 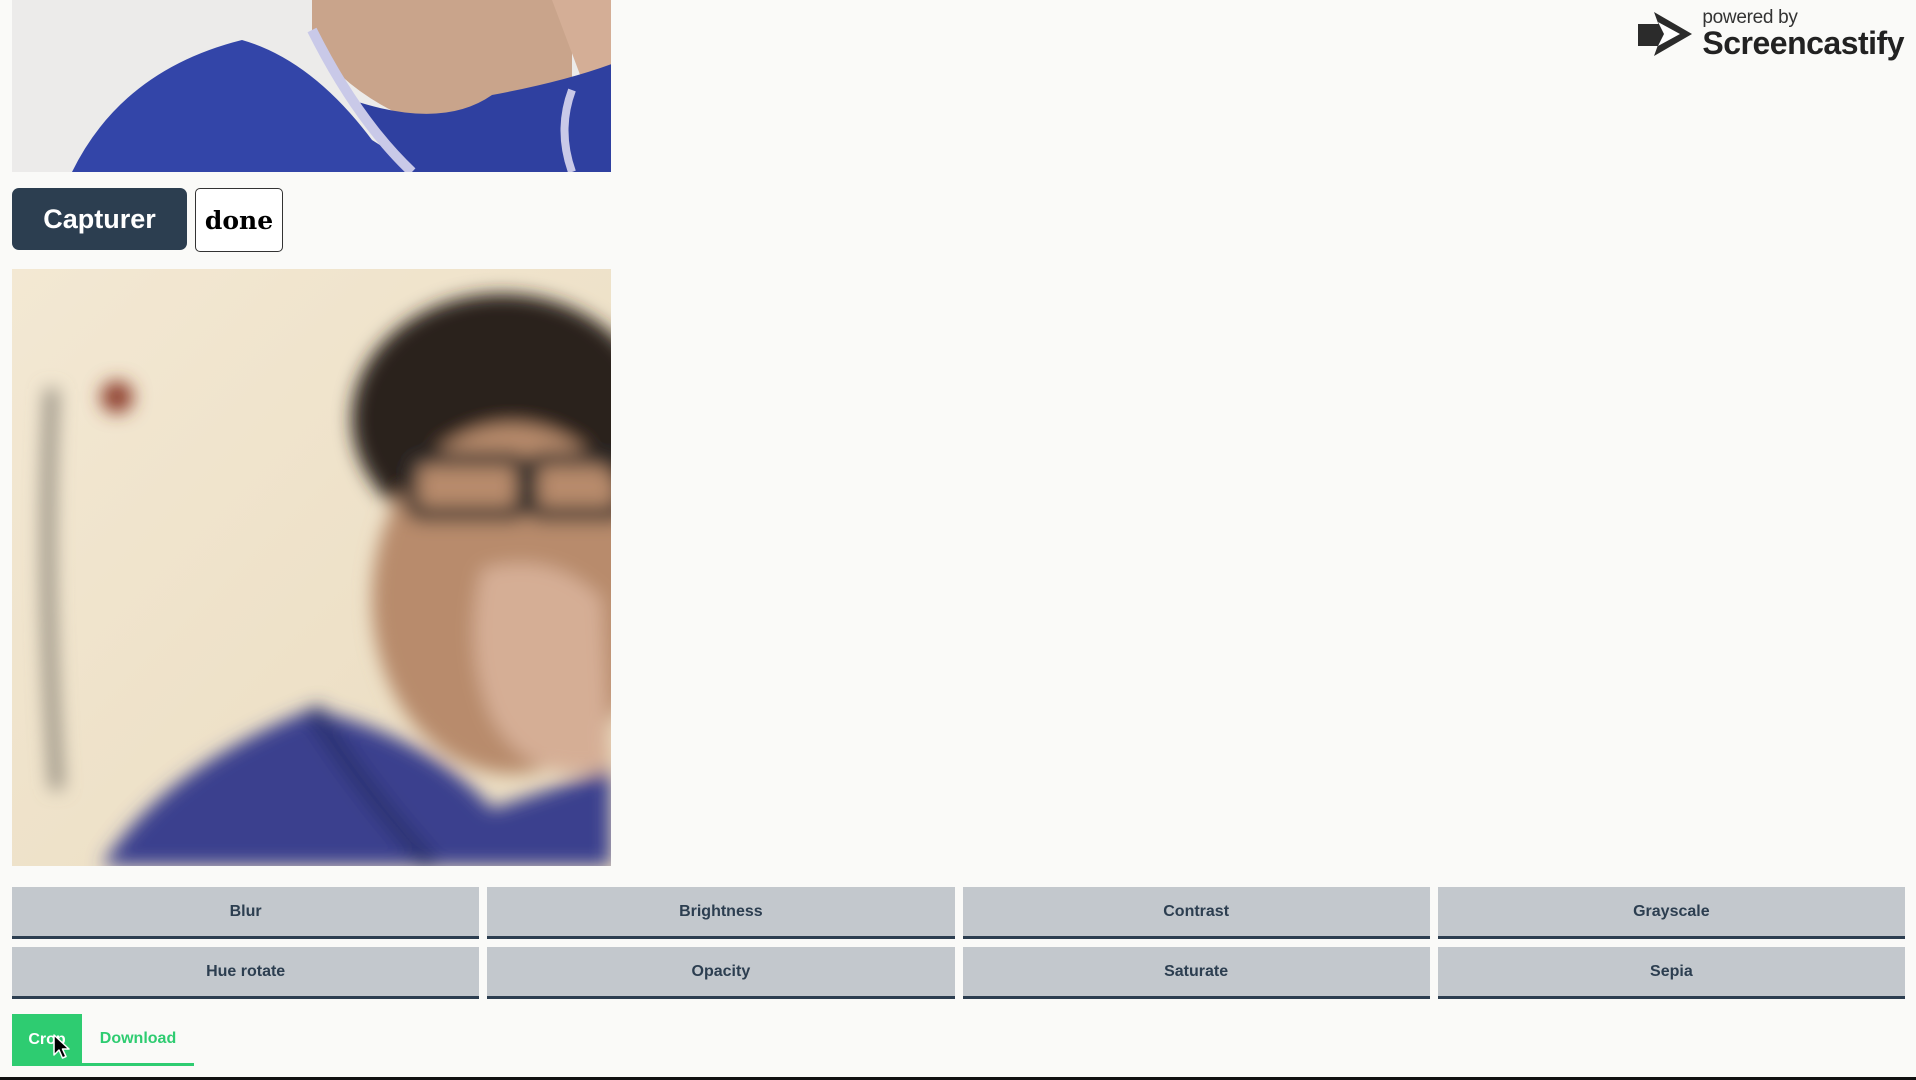 I want to click on filter-brightness-button: Brightness, so click(x=721, y=913).